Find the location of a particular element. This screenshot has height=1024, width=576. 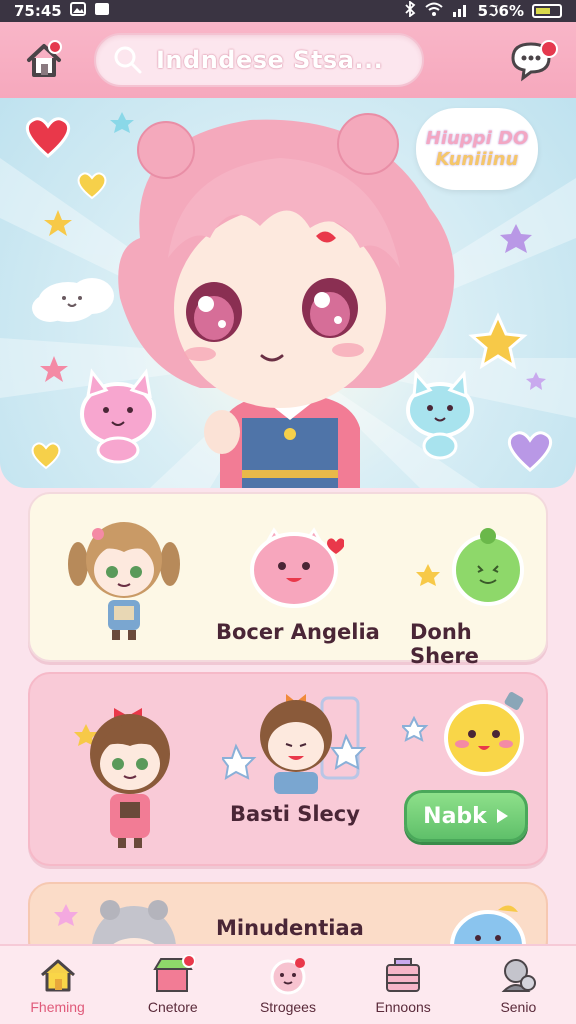

nav-label: Fheming is located at coordinates (57, 1007).